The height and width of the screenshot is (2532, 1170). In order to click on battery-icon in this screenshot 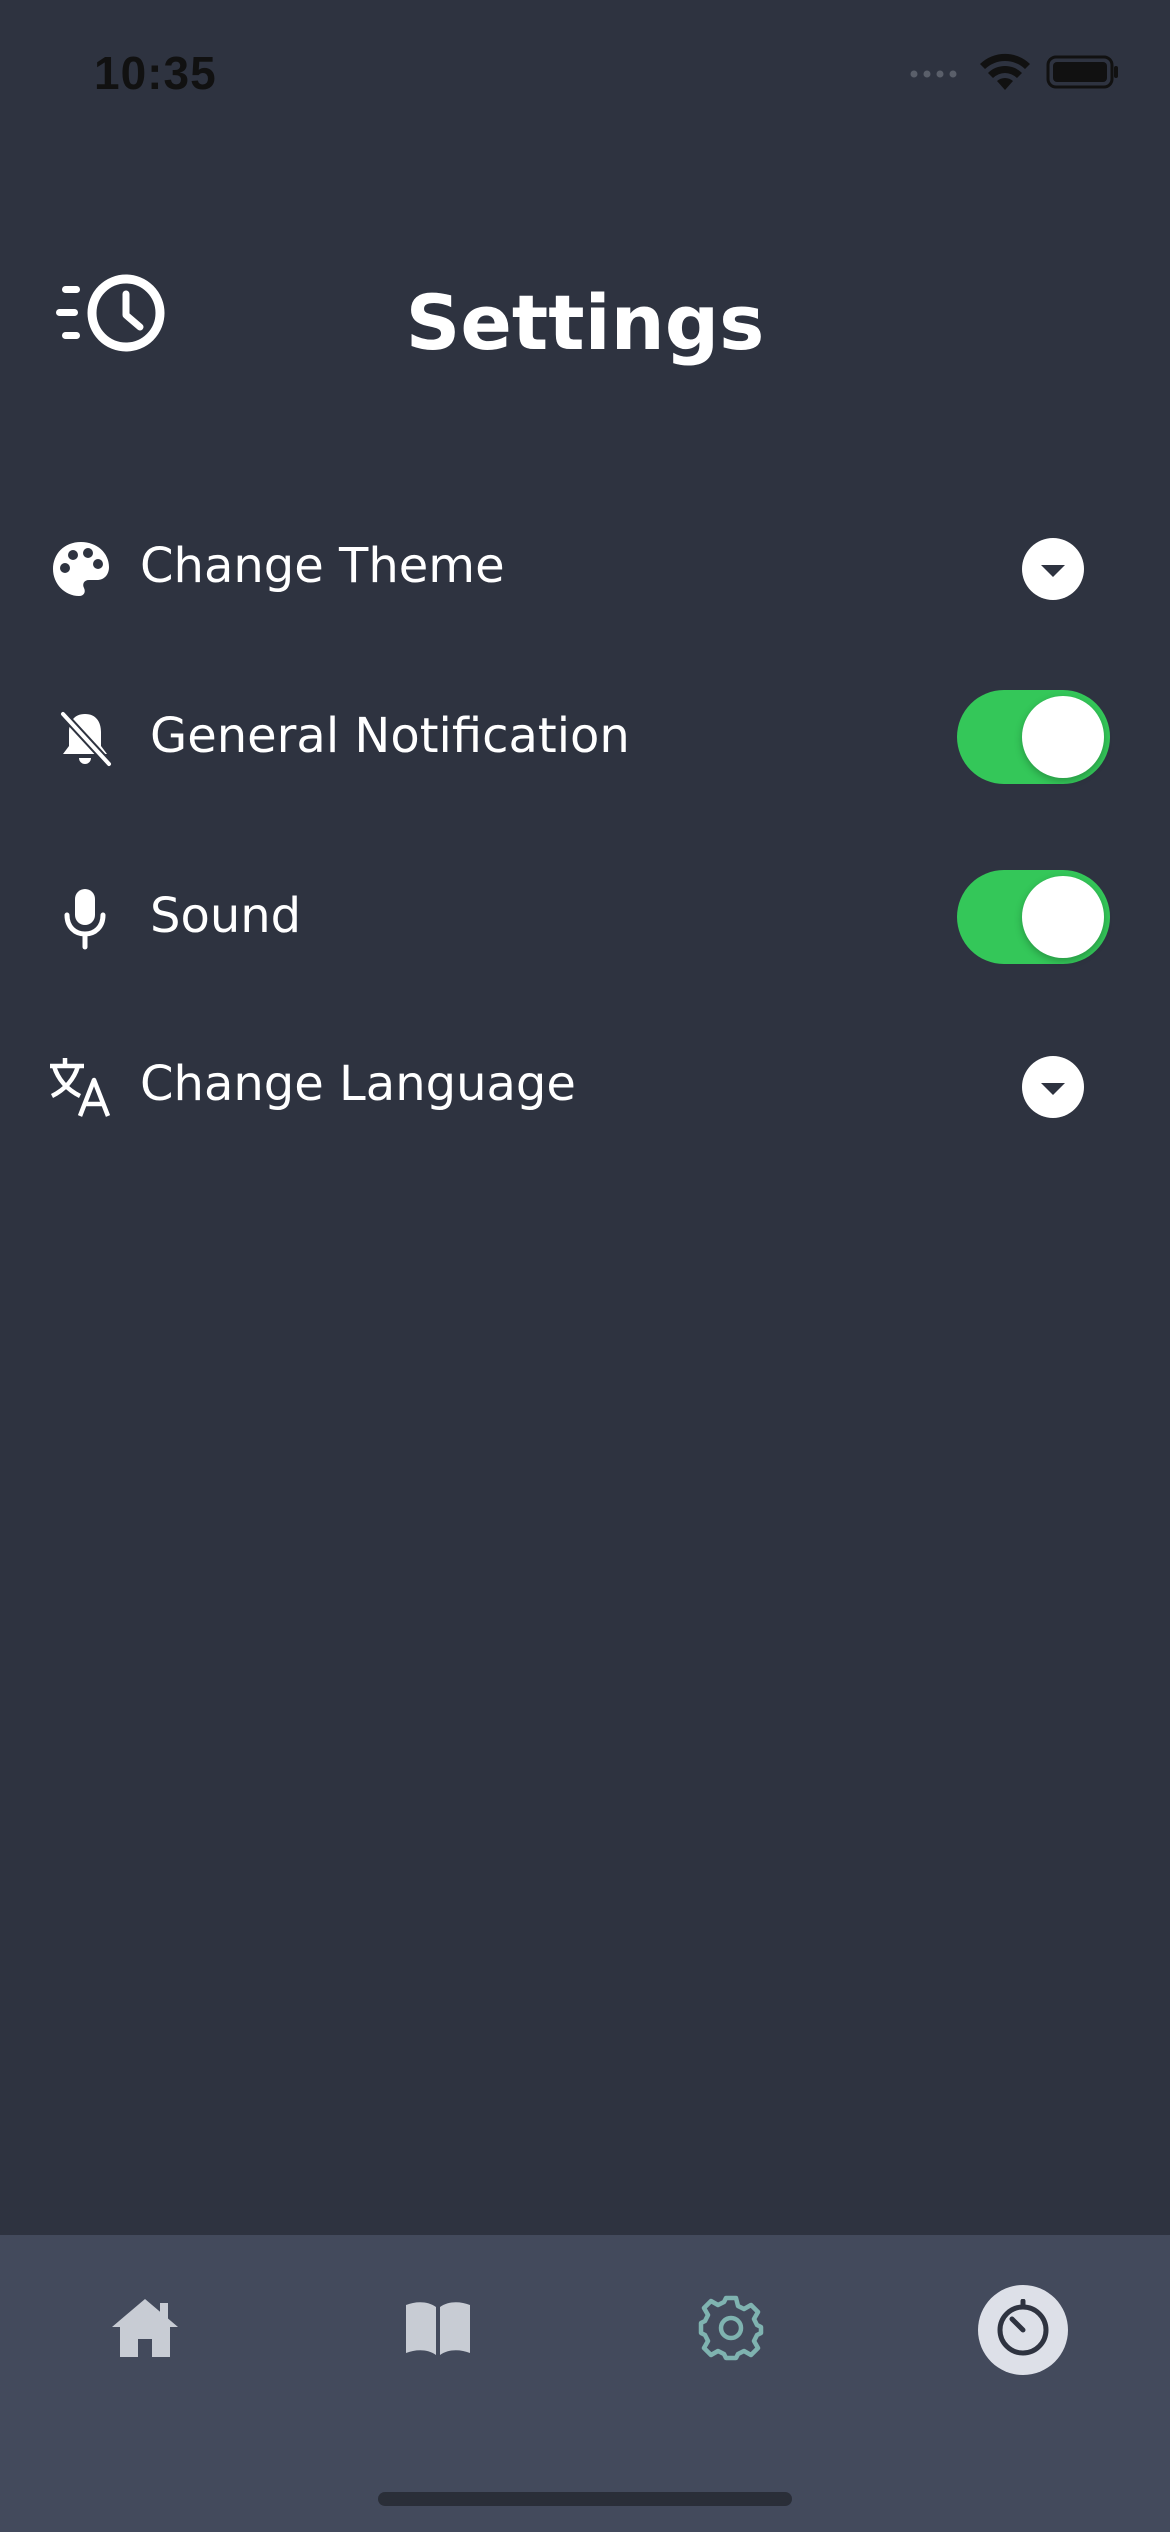, I will do `click(1083, 74)`.